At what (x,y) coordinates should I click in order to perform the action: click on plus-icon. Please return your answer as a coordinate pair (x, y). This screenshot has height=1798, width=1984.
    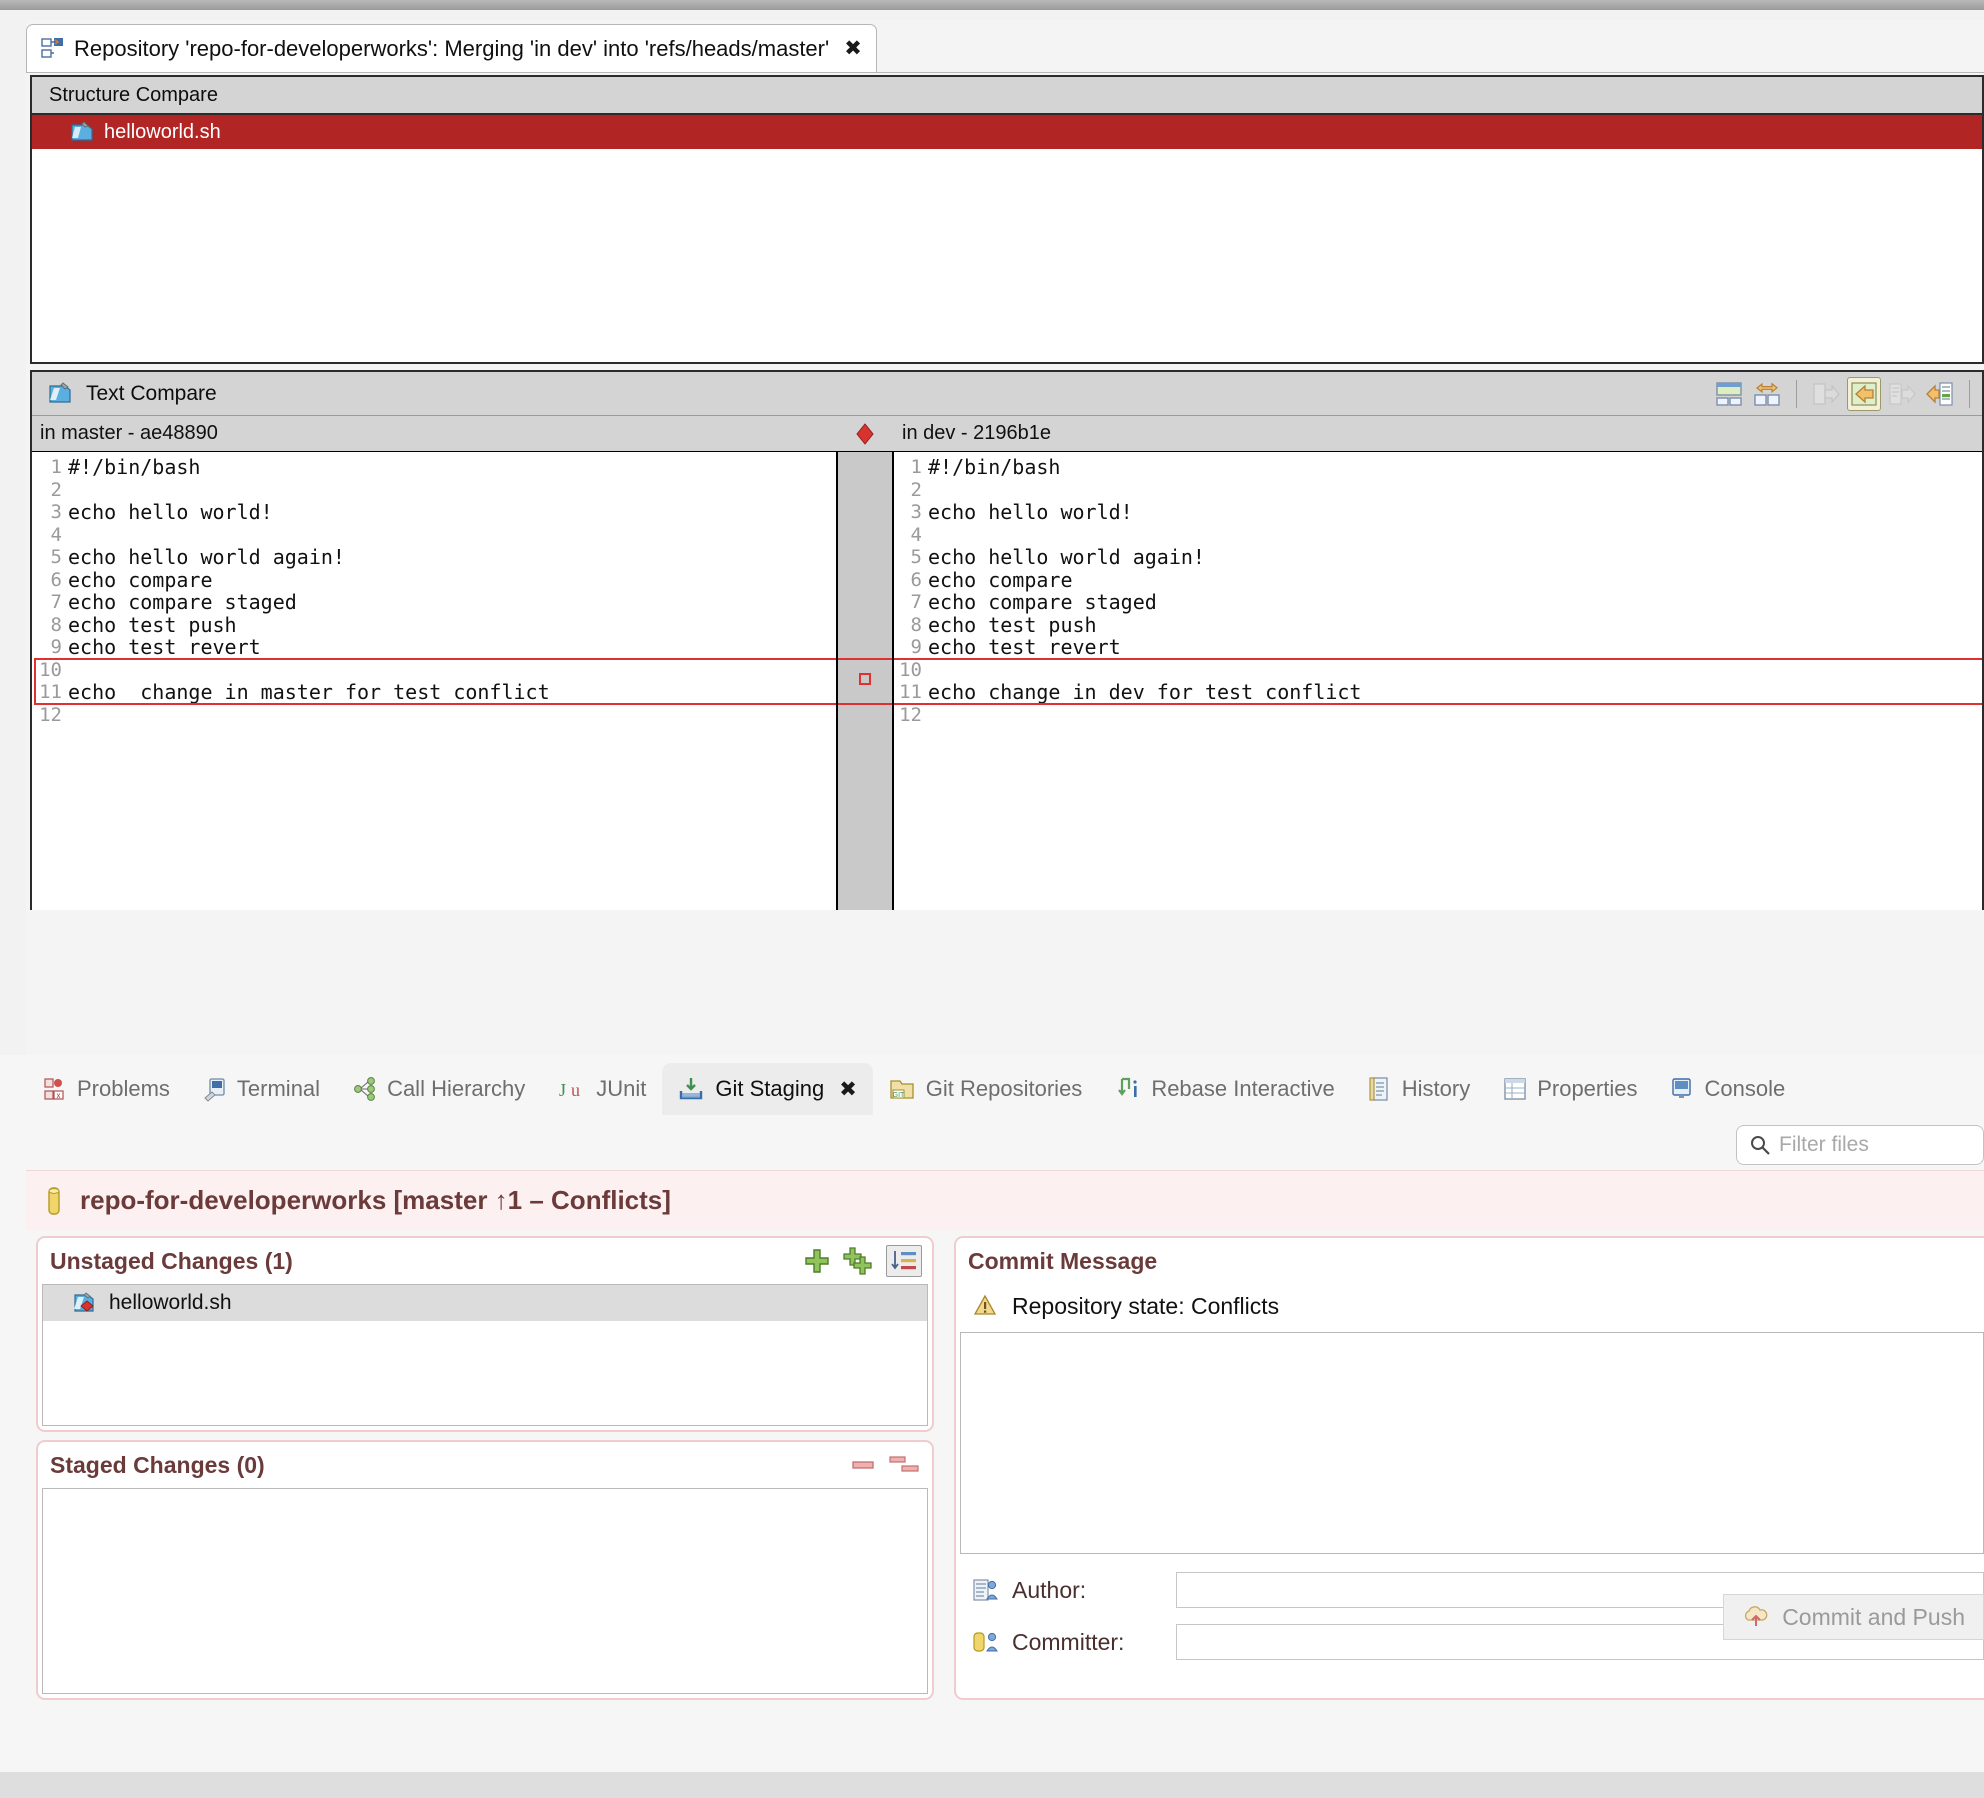
    Looking at the image, I should click on (817, 1261).